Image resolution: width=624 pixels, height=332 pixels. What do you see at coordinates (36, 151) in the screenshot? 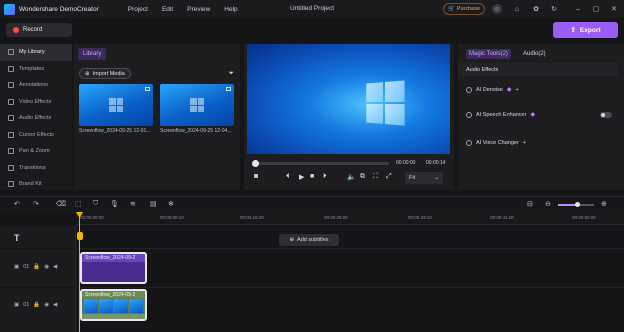
I see `sidebar-item-pan-zoom: Pan & Zoom` at bounding box center [36, 151].